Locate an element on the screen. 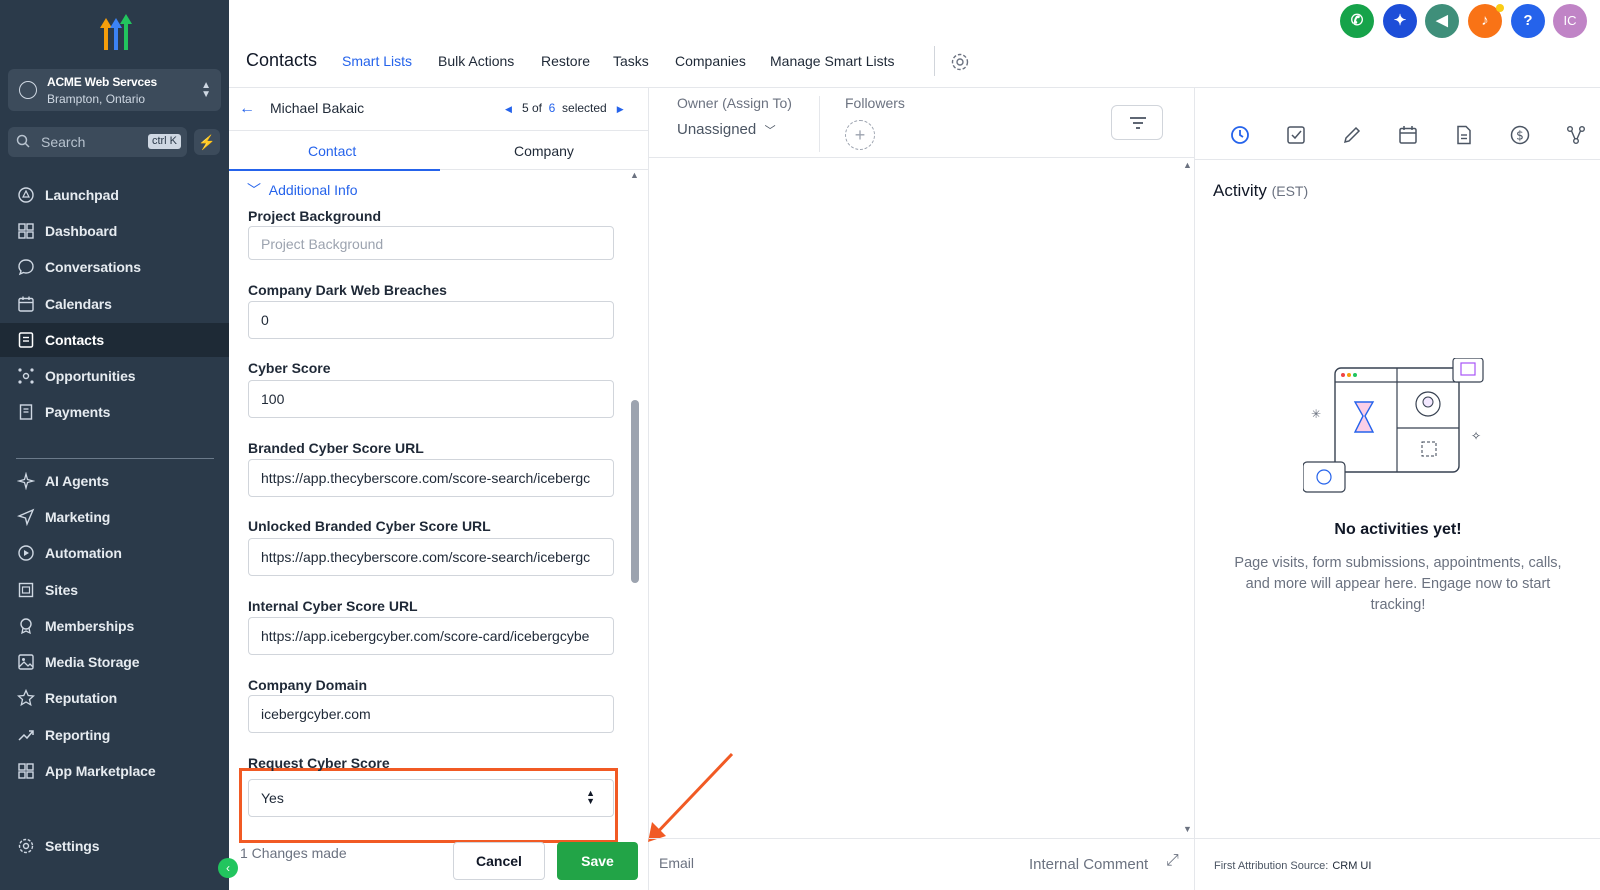 This screenshot has width=1600, height=890. pager-total: 6 is located at coordinates (552, 108).